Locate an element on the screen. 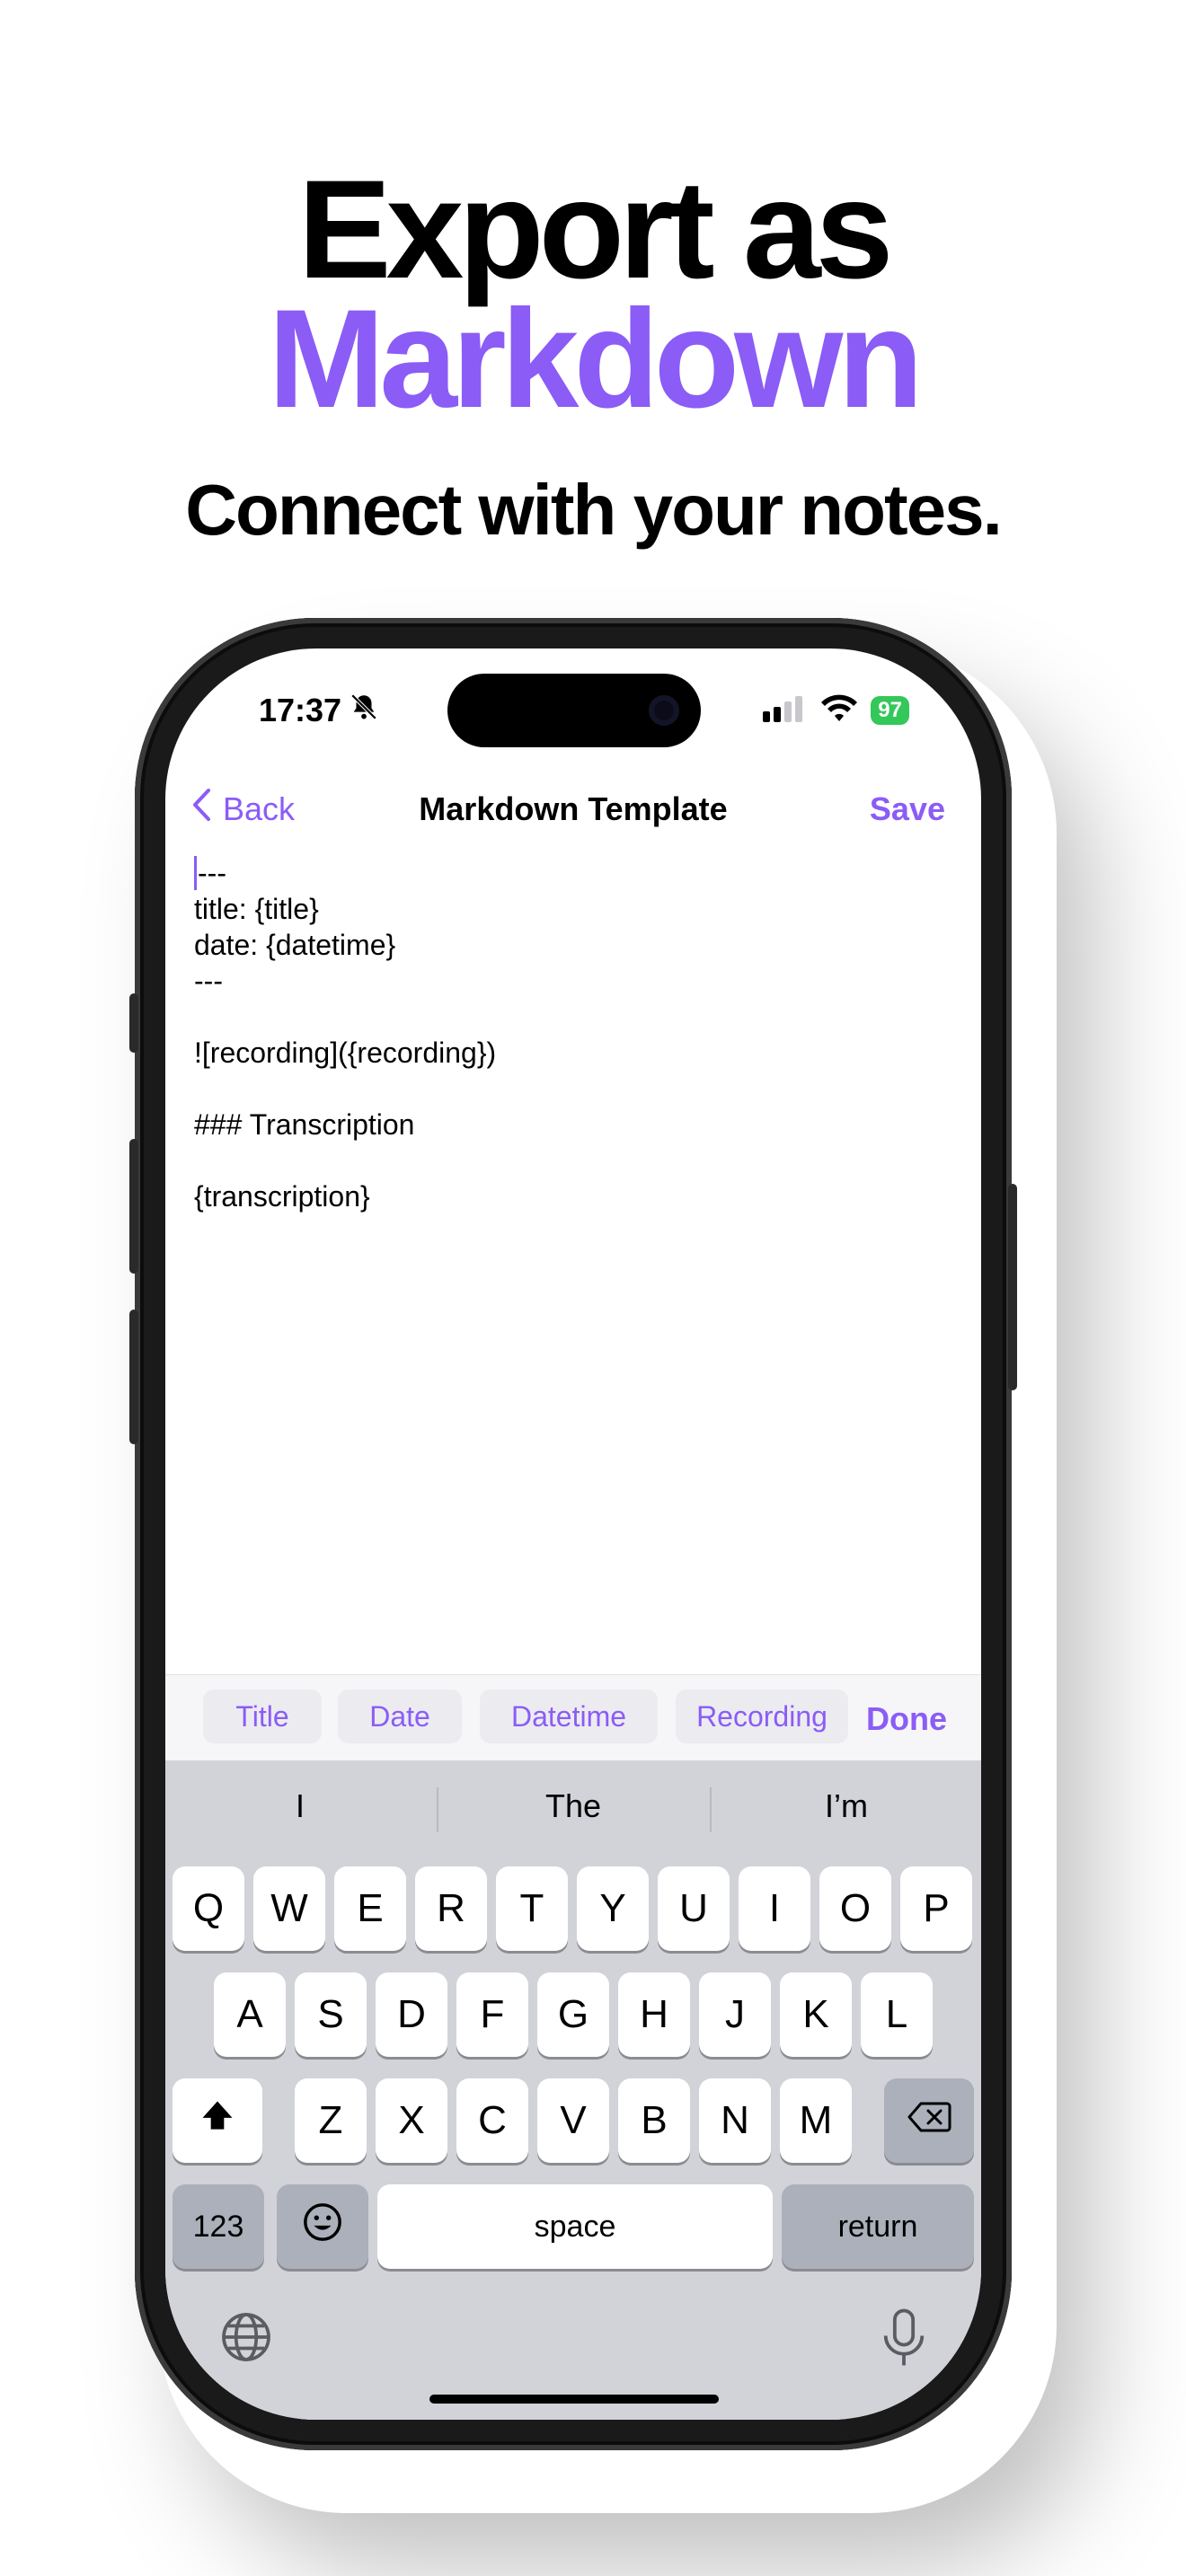 The width and height of the screenshot is (1186, 2576). volume-down-button is located at coordinates (133, 1377).